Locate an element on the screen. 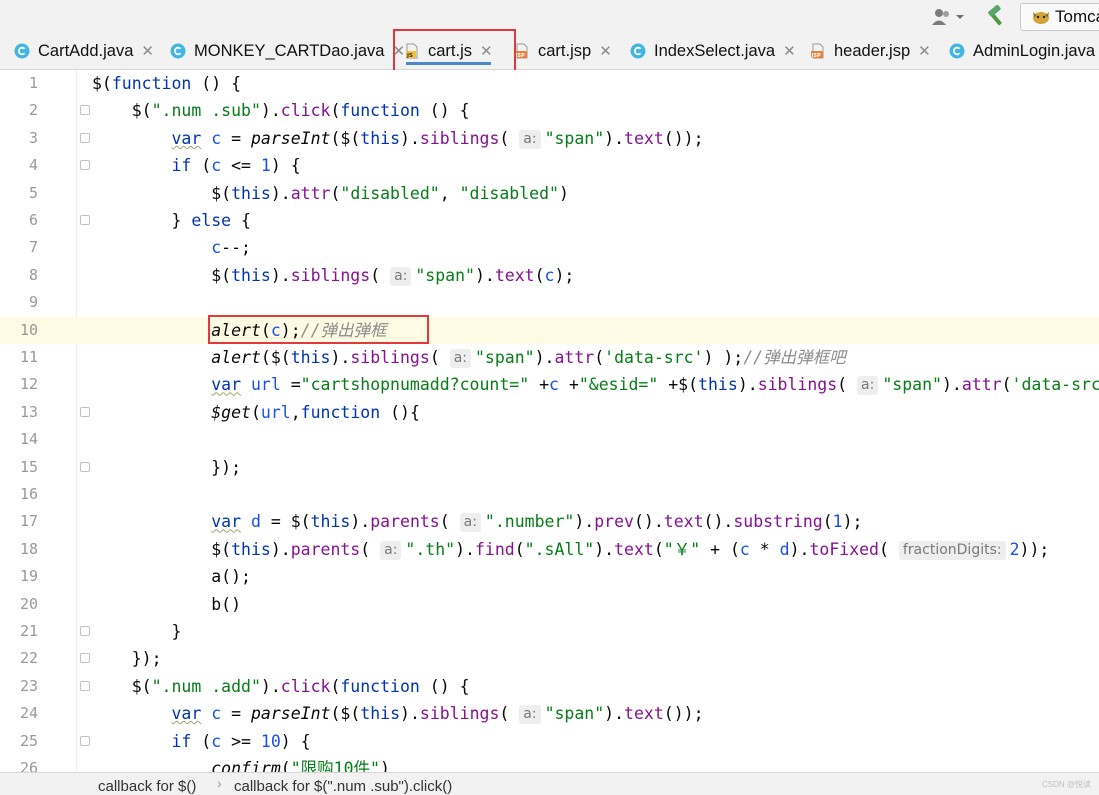 This screenshot has height=795, width=1099. code-token: d is located at coordinates (255, 522).